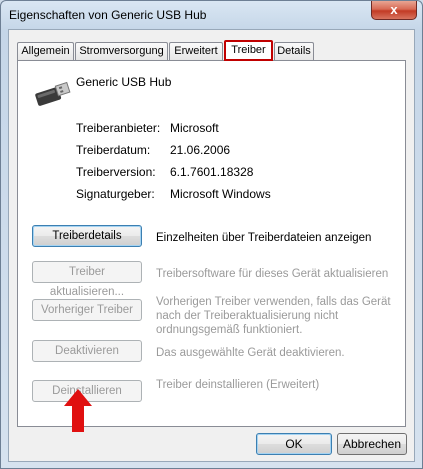 The height and width of the screenshot is (469, 423). What do you see at coordinates (200, 150) in the screenshot?
I see `driver-date-value: 21.06.2006` at bounding box center [200, 150].